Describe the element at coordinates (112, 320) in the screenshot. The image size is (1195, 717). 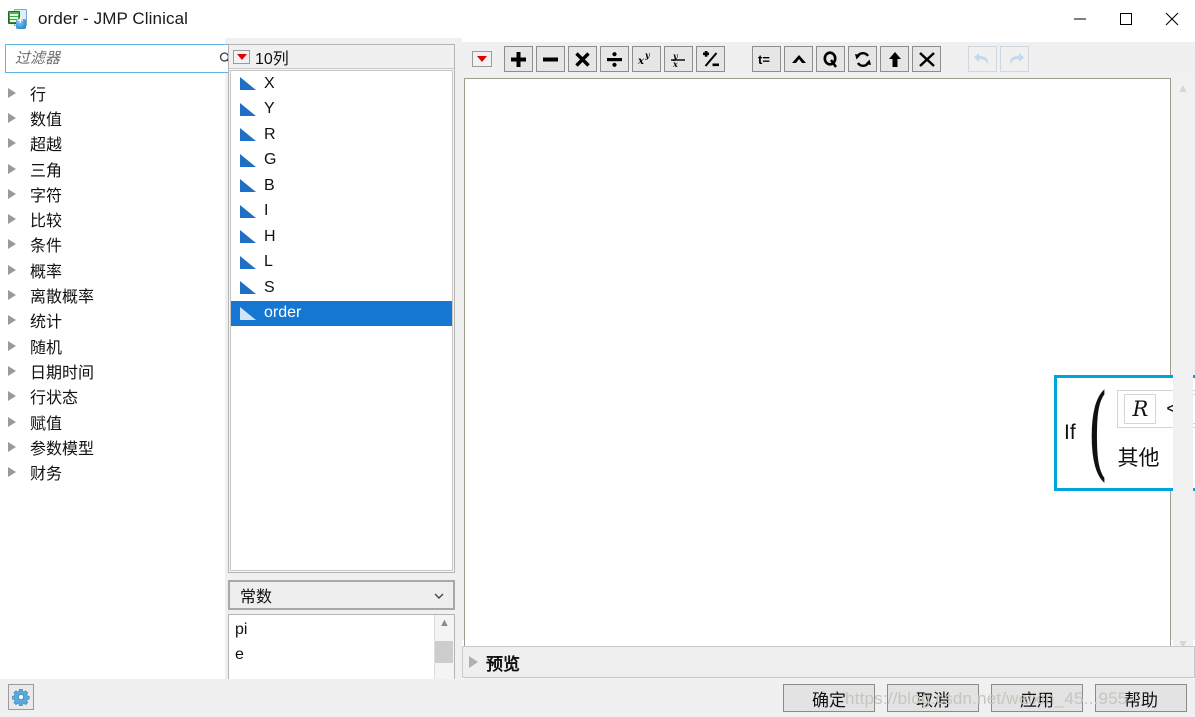
I see `function-category-item: 统计` at that location.